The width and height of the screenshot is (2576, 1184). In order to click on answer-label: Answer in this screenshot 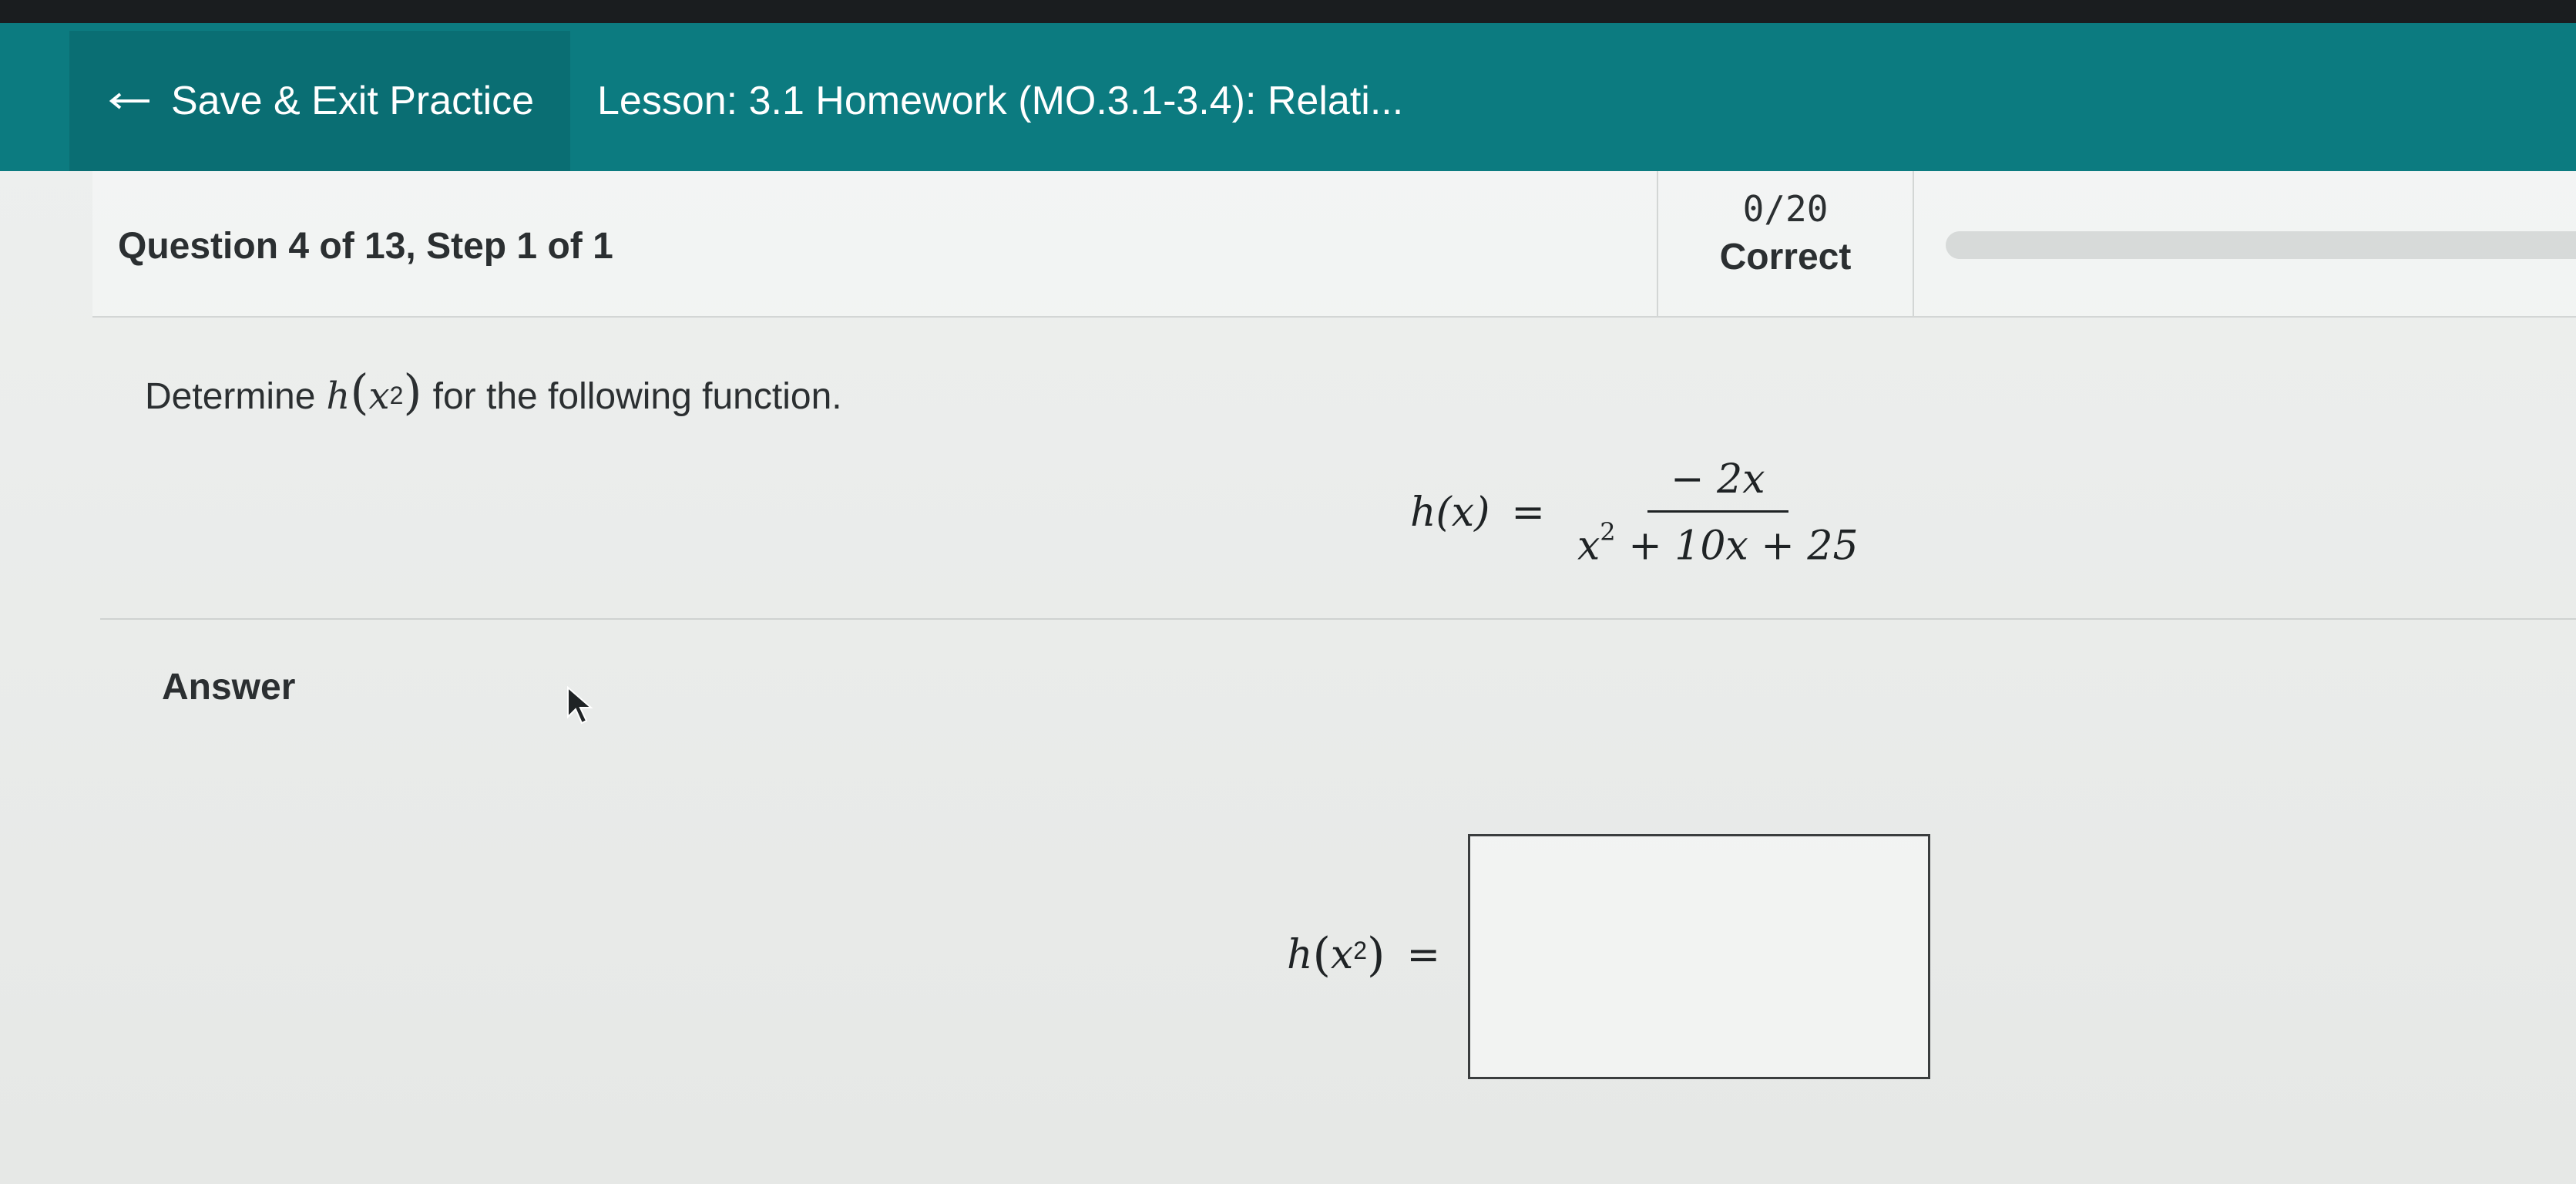, I will do `click(229, 688)`.